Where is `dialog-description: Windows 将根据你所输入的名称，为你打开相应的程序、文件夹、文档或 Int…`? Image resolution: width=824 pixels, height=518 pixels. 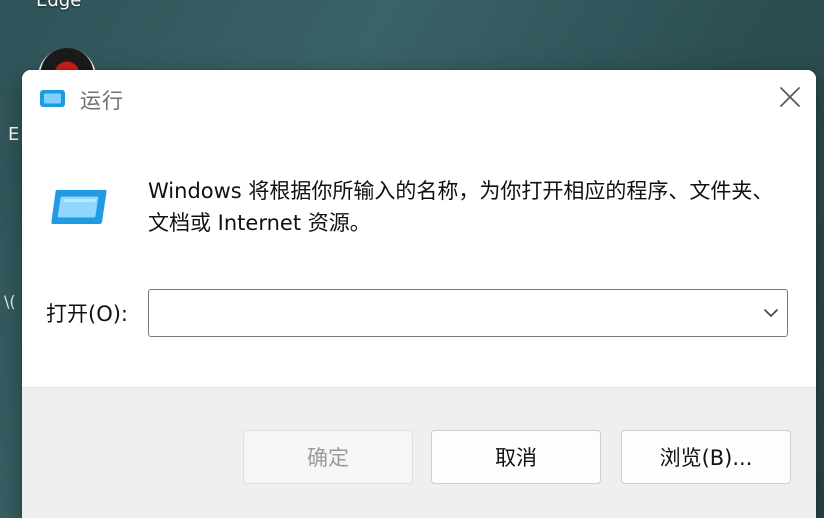
dialog-description: Windows 将根据你所输入的名称，为你打开相应的程序、文件夹、文档或 Int… is located at coordinates (461, 207).